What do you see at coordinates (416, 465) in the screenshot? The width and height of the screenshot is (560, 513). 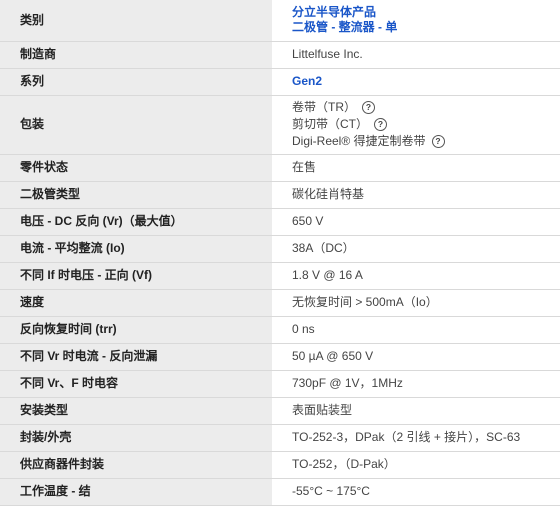 I see `attribute-value-supplier-package: TO-252，（D-Pak）` at bounding box center [416, 465].